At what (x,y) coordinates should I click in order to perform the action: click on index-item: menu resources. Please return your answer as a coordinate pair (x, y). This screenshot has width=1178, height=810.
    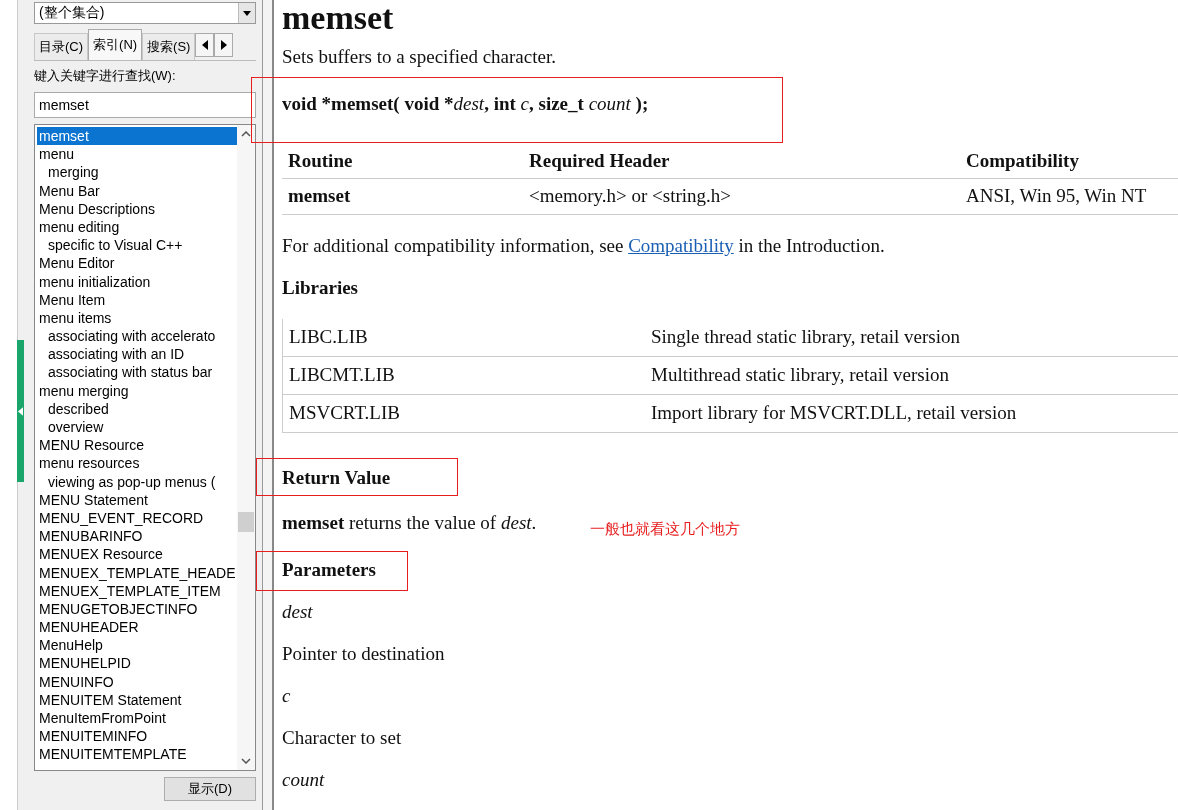
    Looking at the image, I should click on (137, 463).